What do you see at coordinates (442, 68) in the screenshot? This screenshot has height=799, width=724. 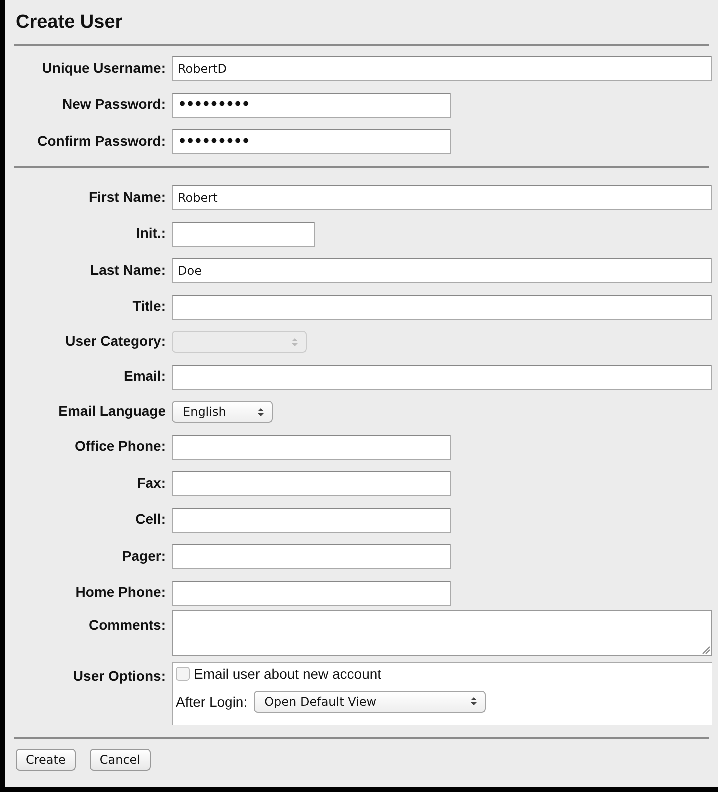 I see `input-field: RobertD` at bounding box center [442, 68].